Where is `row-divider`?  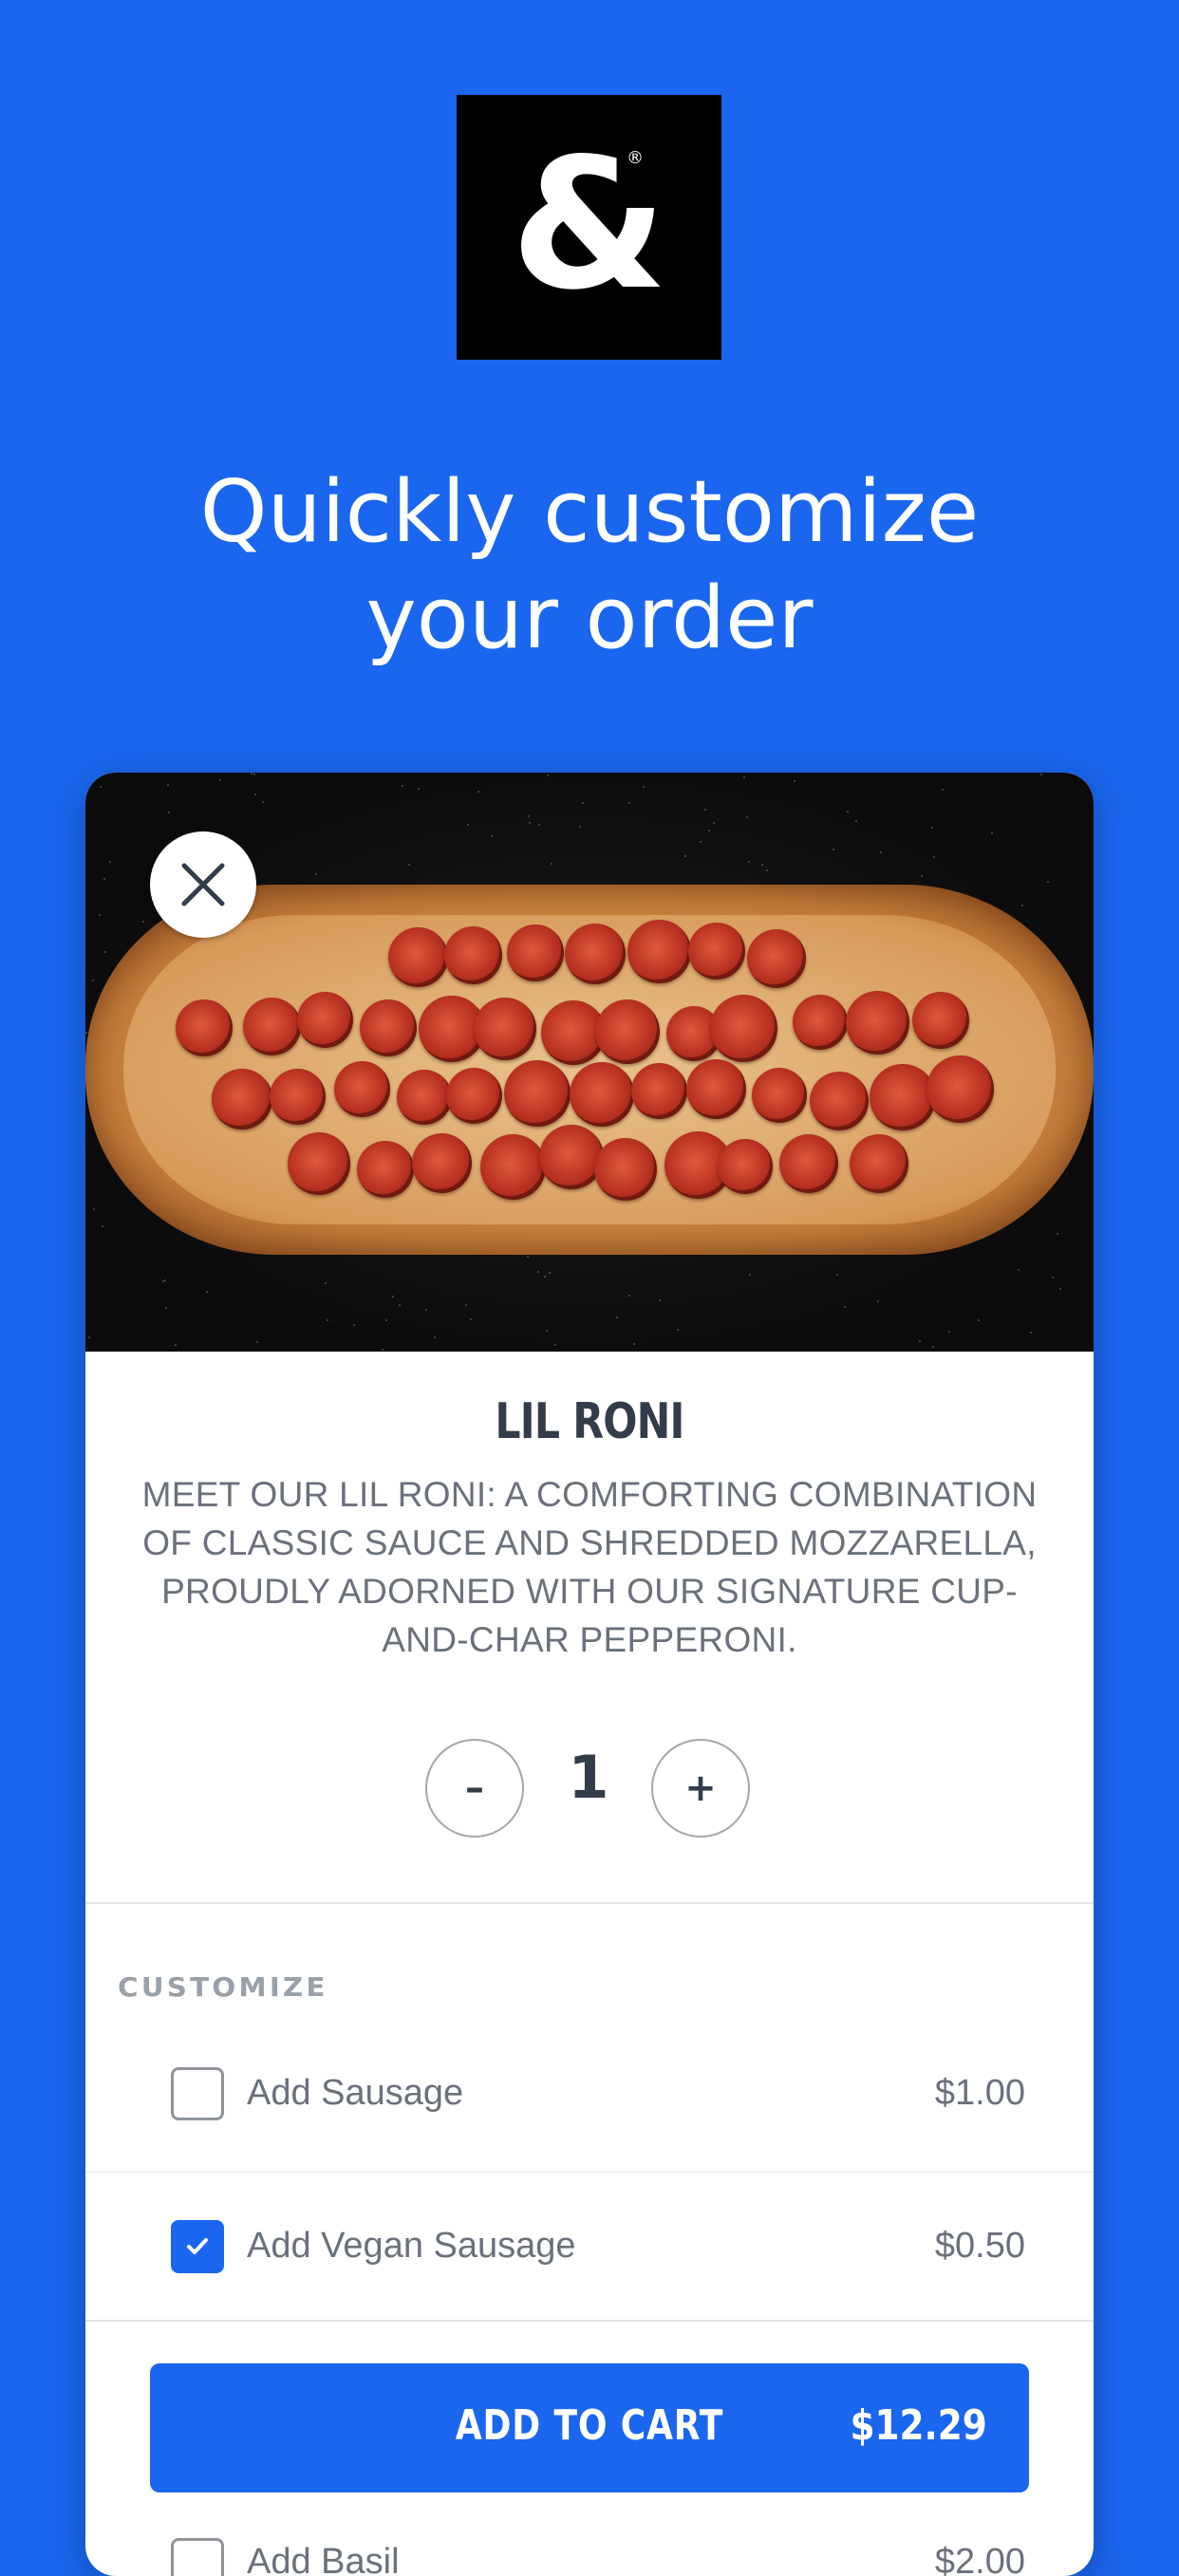
row-divider is located at coordinates (589, 2321).